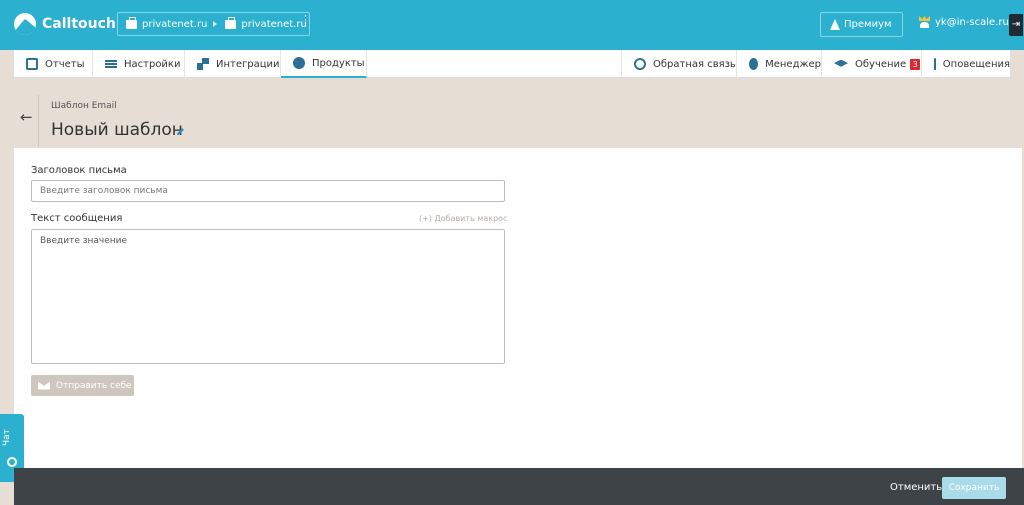 The width and height of the screenshot is (1024, 505). I want to click on nav-item-label: Продукты, so click(338, 63).